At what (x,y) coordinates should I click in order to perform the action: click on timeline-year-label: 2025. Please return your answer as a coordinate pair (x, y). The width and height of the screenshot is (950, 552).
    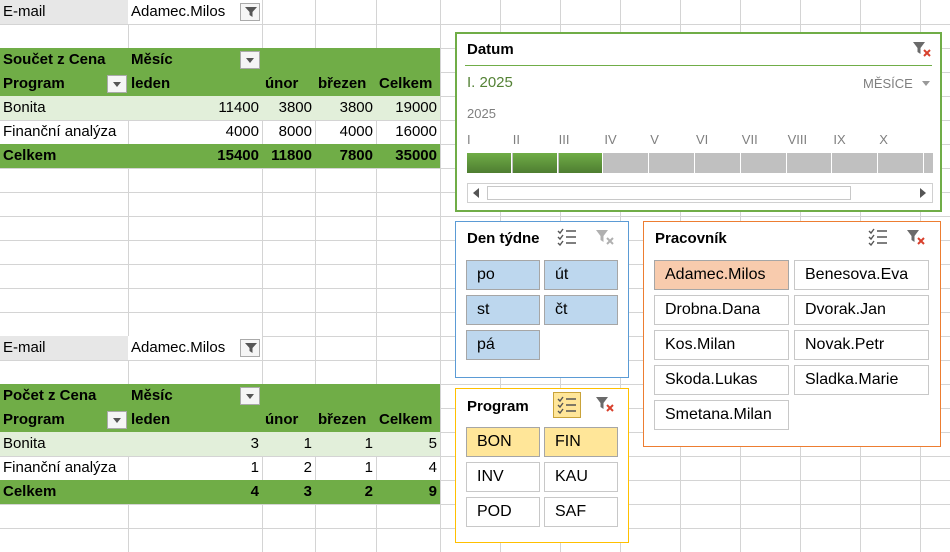
    Looking at the image, I should click on (481, 113).